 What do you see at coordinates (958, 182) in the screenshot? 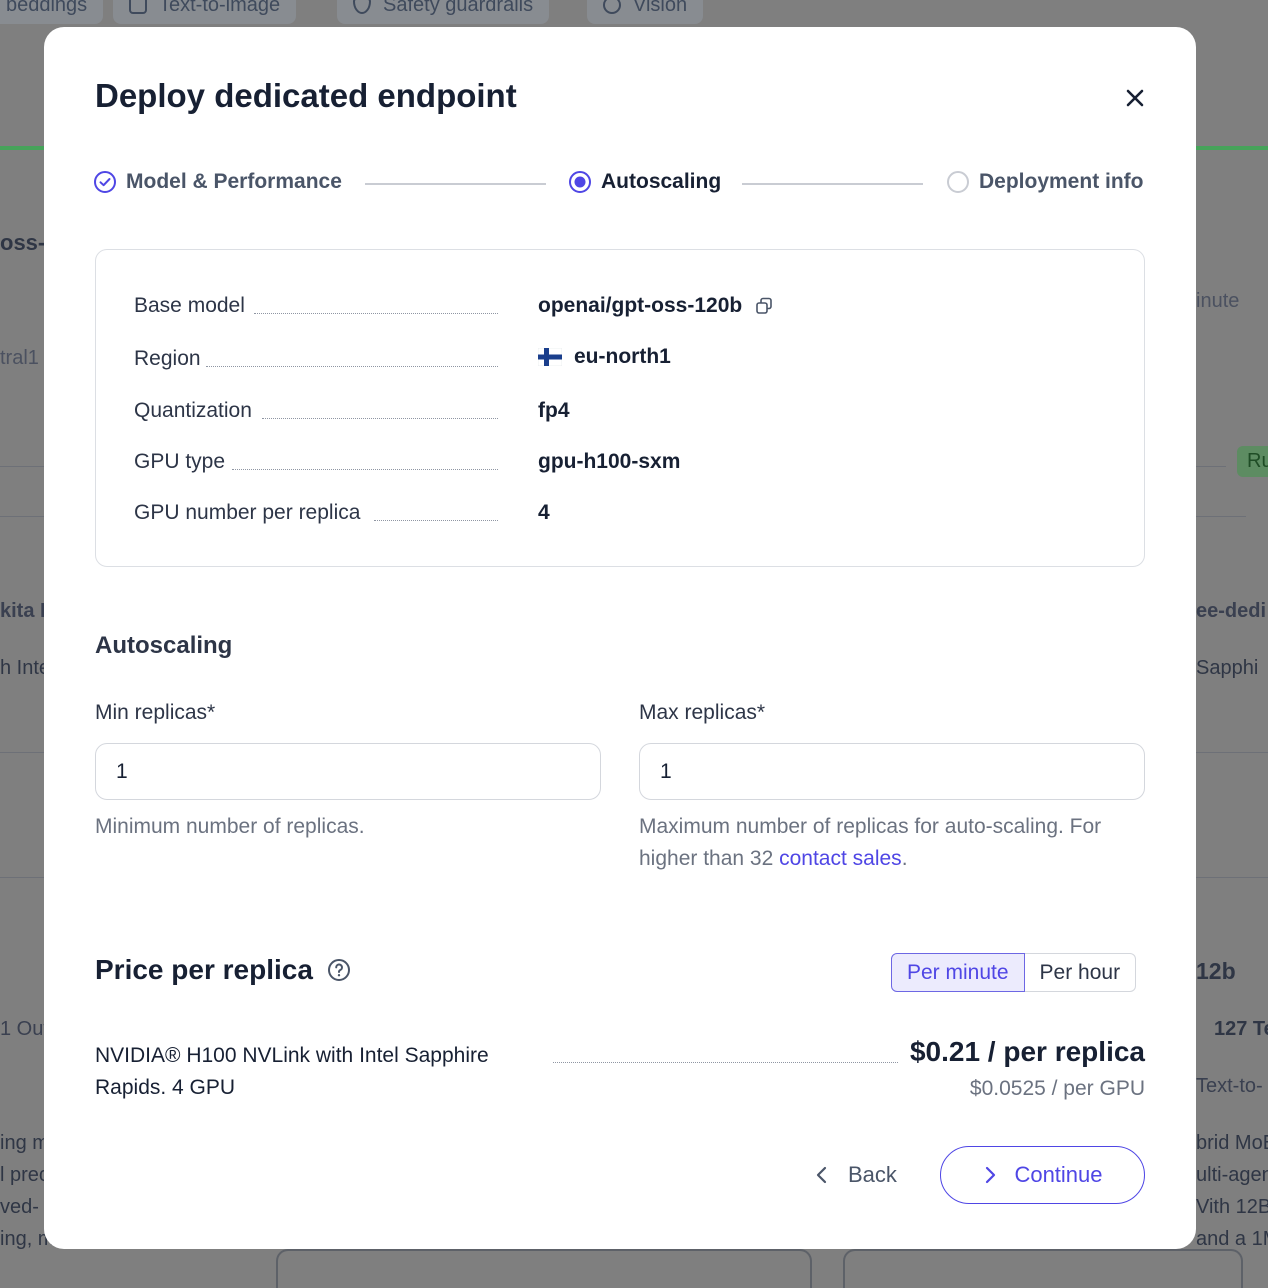
I see `radio-empty-icon` at bounding box center [958, 182].